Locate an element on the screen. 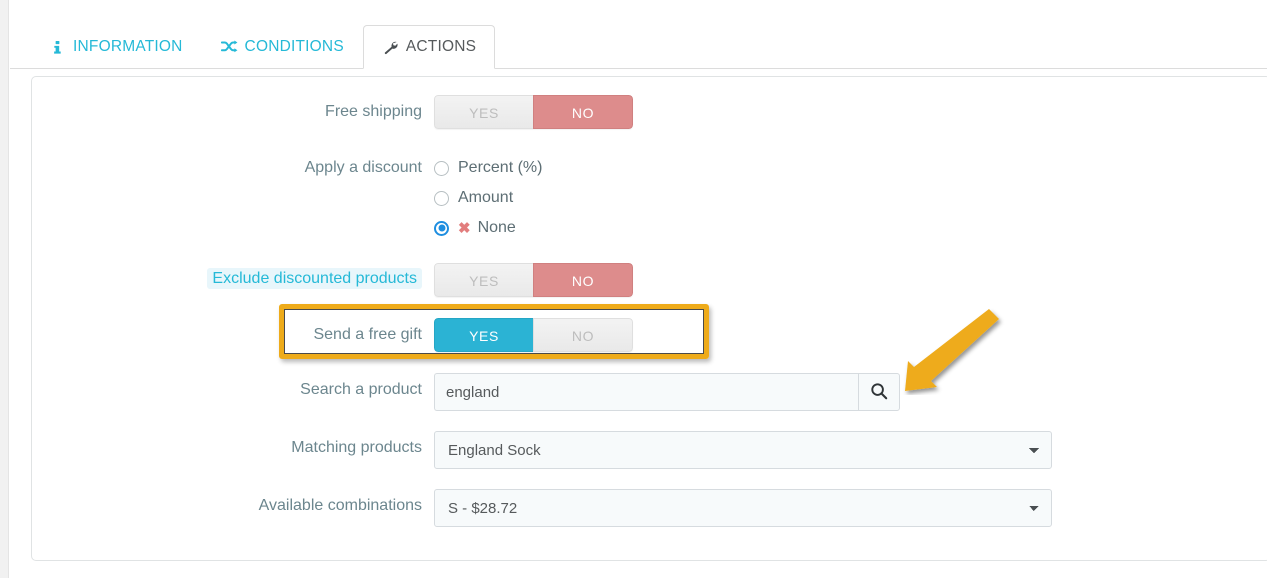  row-exclude-discounted: Exclude discounted products YES NO is located at coordinates (562, 280).